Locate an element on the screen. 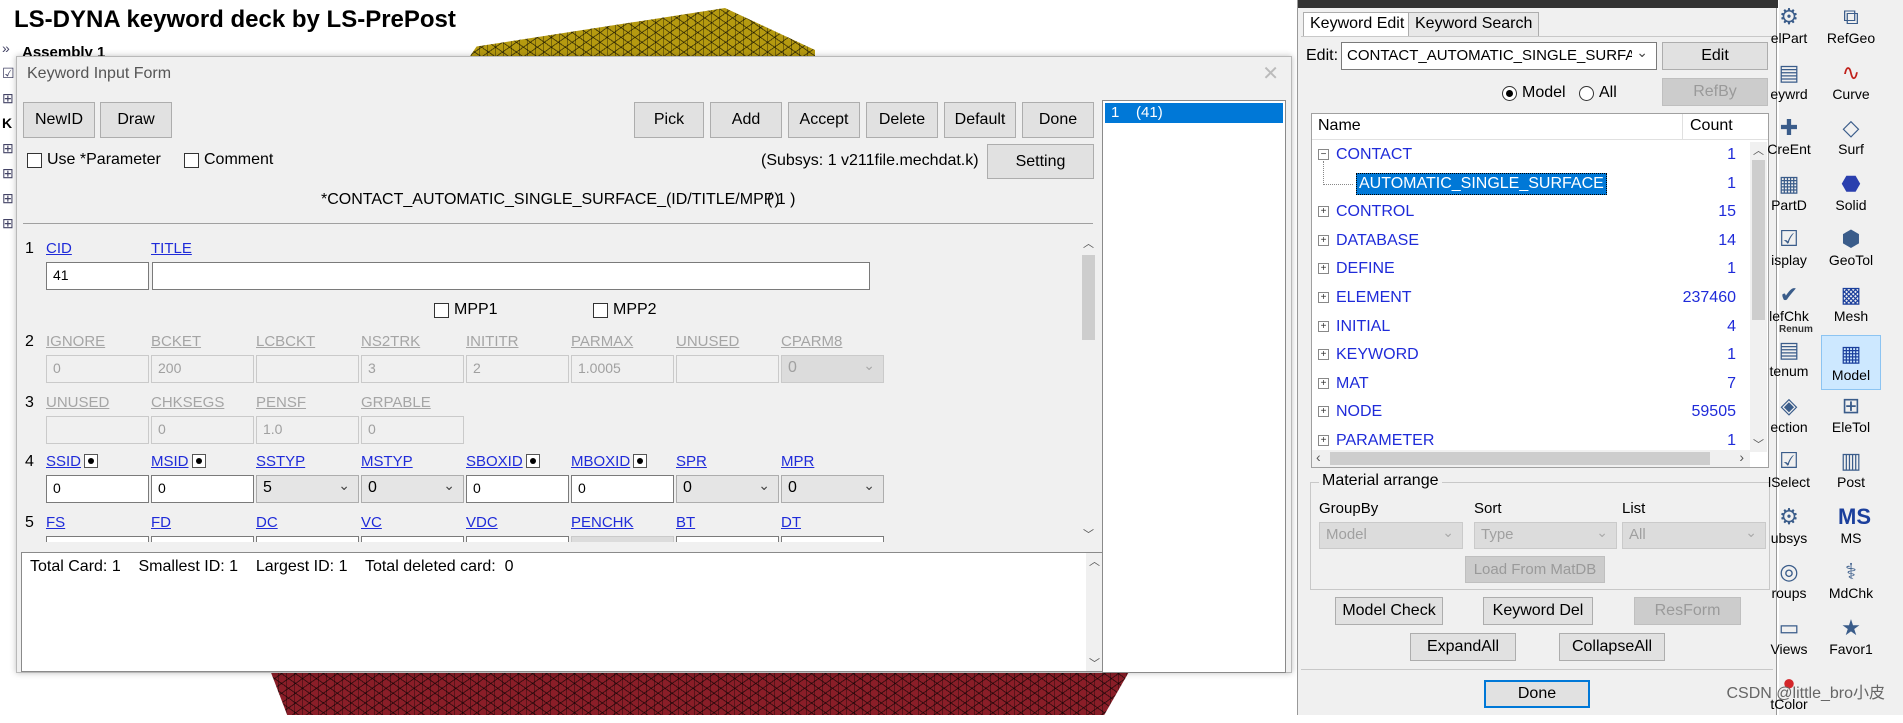 This screenshot has width=1903, height=723. collapse-icon: − is located at coordinates (1323, 154).